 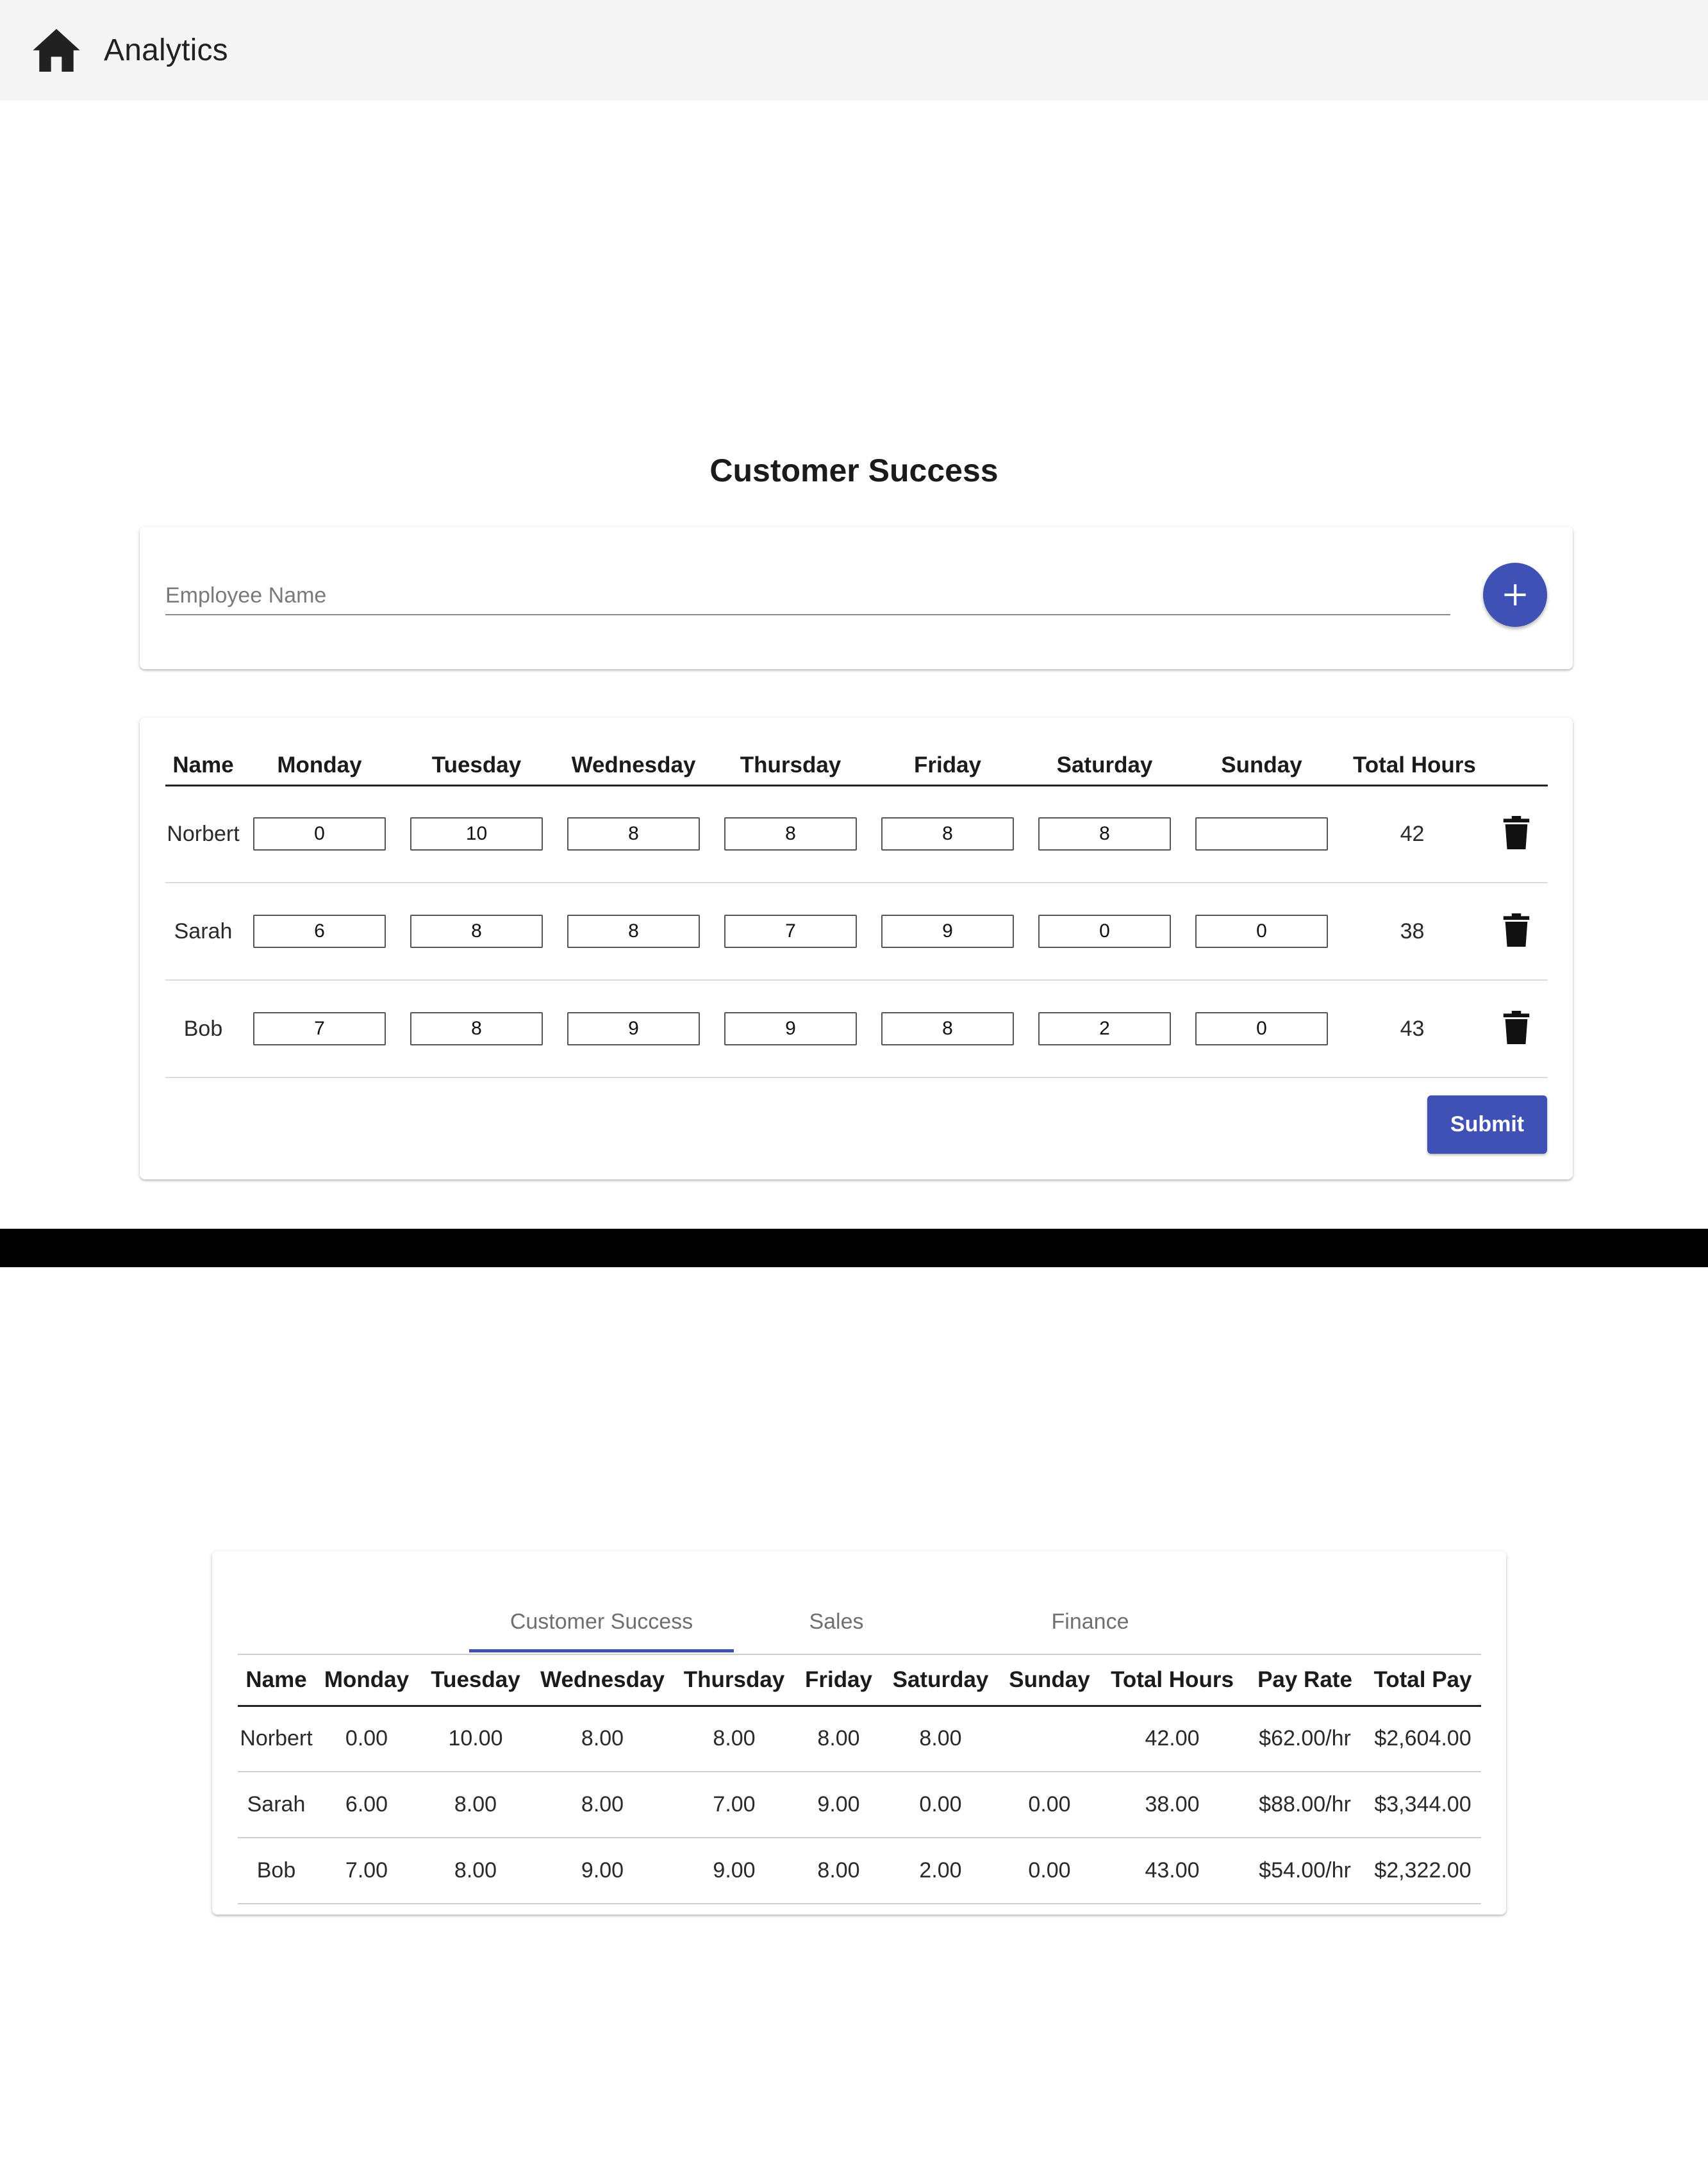 I want to click on pay-rate: $54.00/hr, so click(x=1304, y=1871).